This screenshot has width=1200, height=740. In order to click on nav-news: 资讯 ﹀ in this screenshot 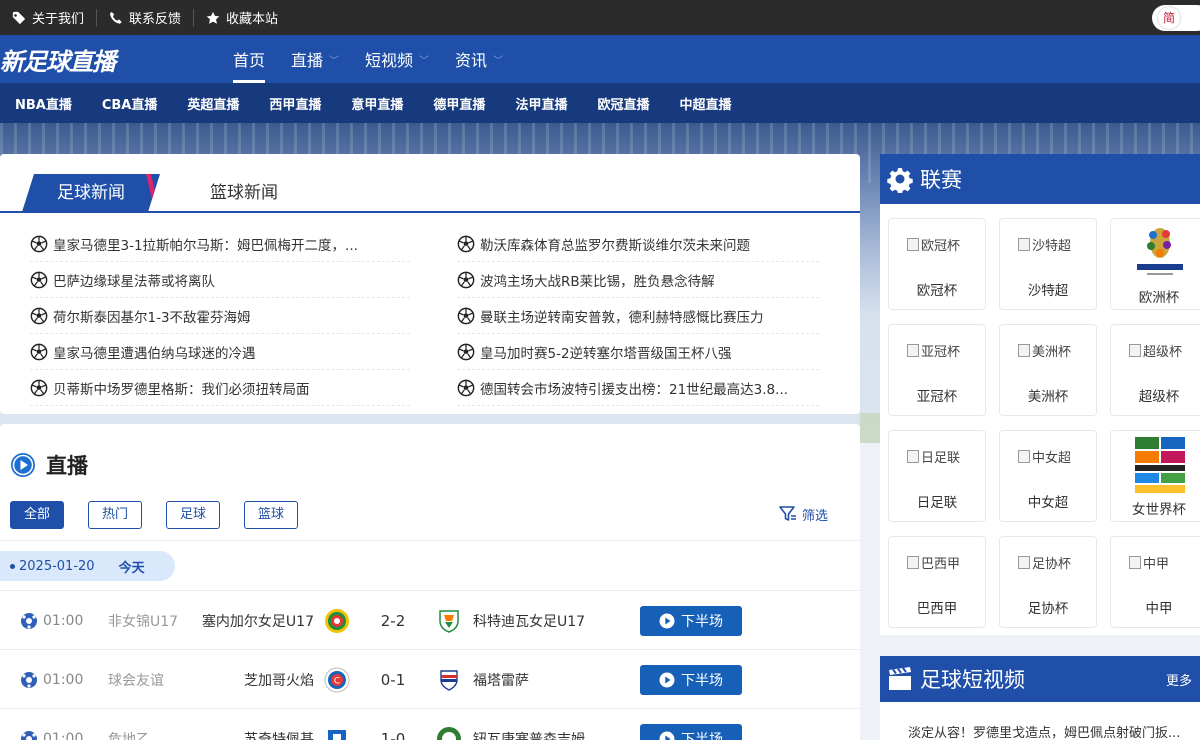, I will do `click(479, 59)`.